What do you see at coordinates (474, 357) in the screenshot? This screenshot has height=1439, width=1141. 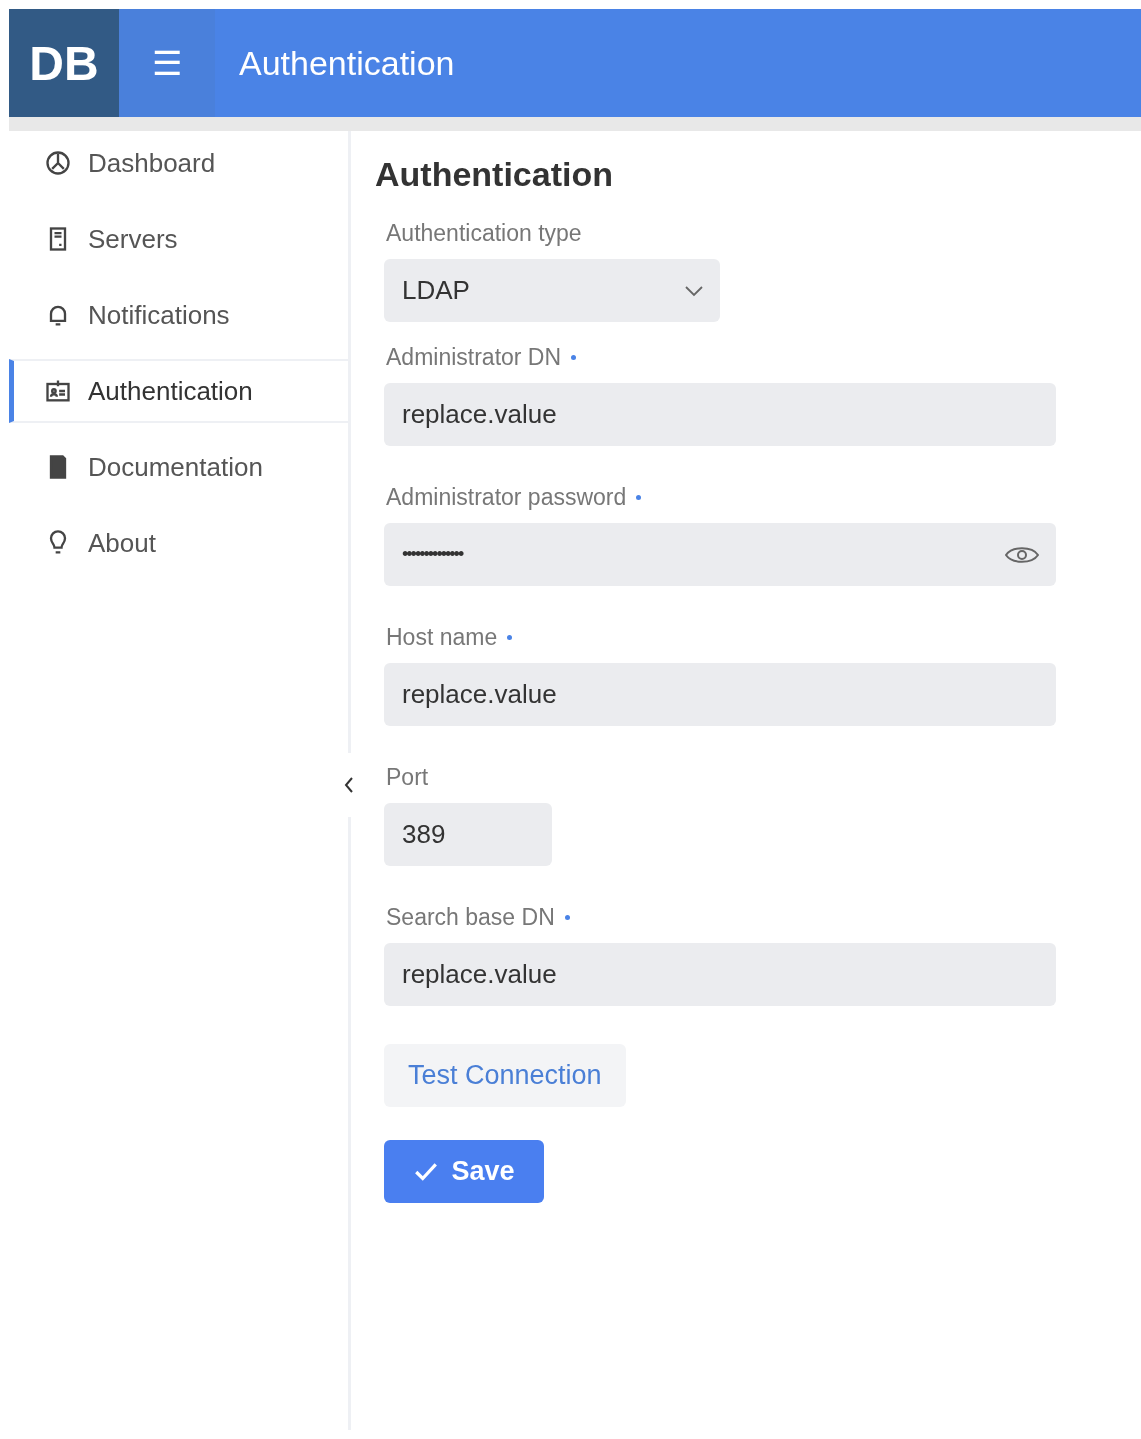 I see `field-label: Administrator DN` at bounding box center [474, 357].